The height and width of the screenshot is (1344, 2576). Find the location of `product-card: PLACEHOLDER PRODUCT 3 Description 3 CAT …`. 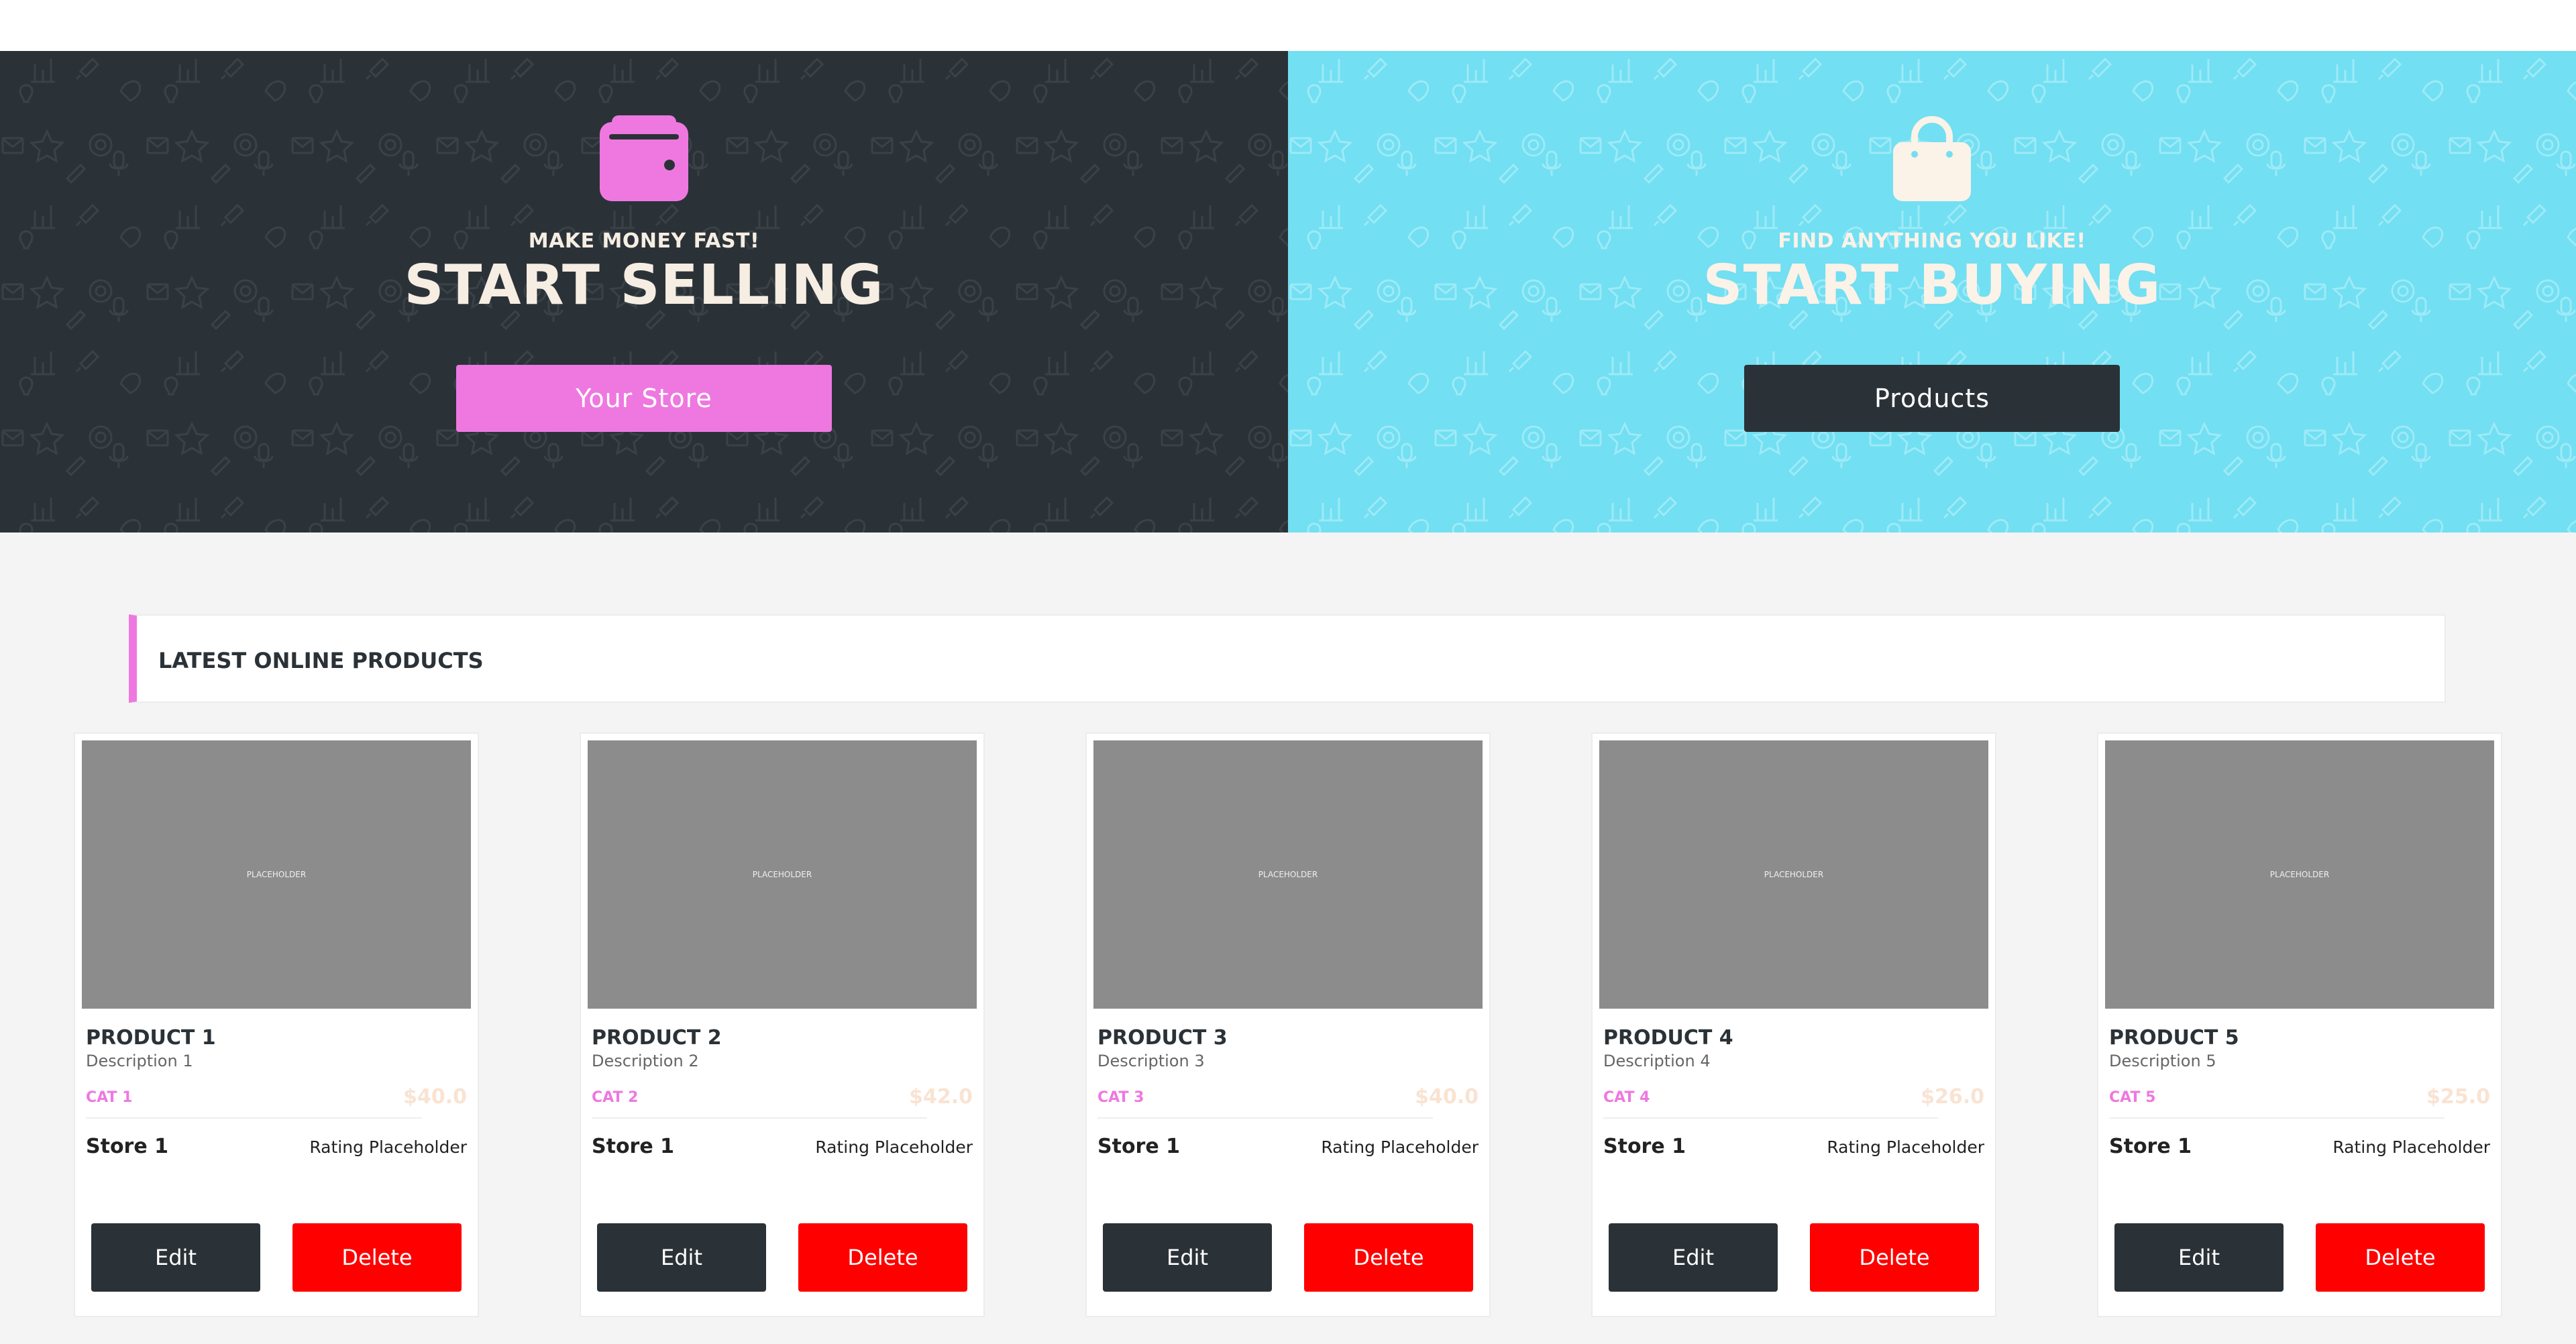

product-card: PLACEHOLDER PRODUCT 3 Description 3 CAT … is located at coordinates (1288, 1024).